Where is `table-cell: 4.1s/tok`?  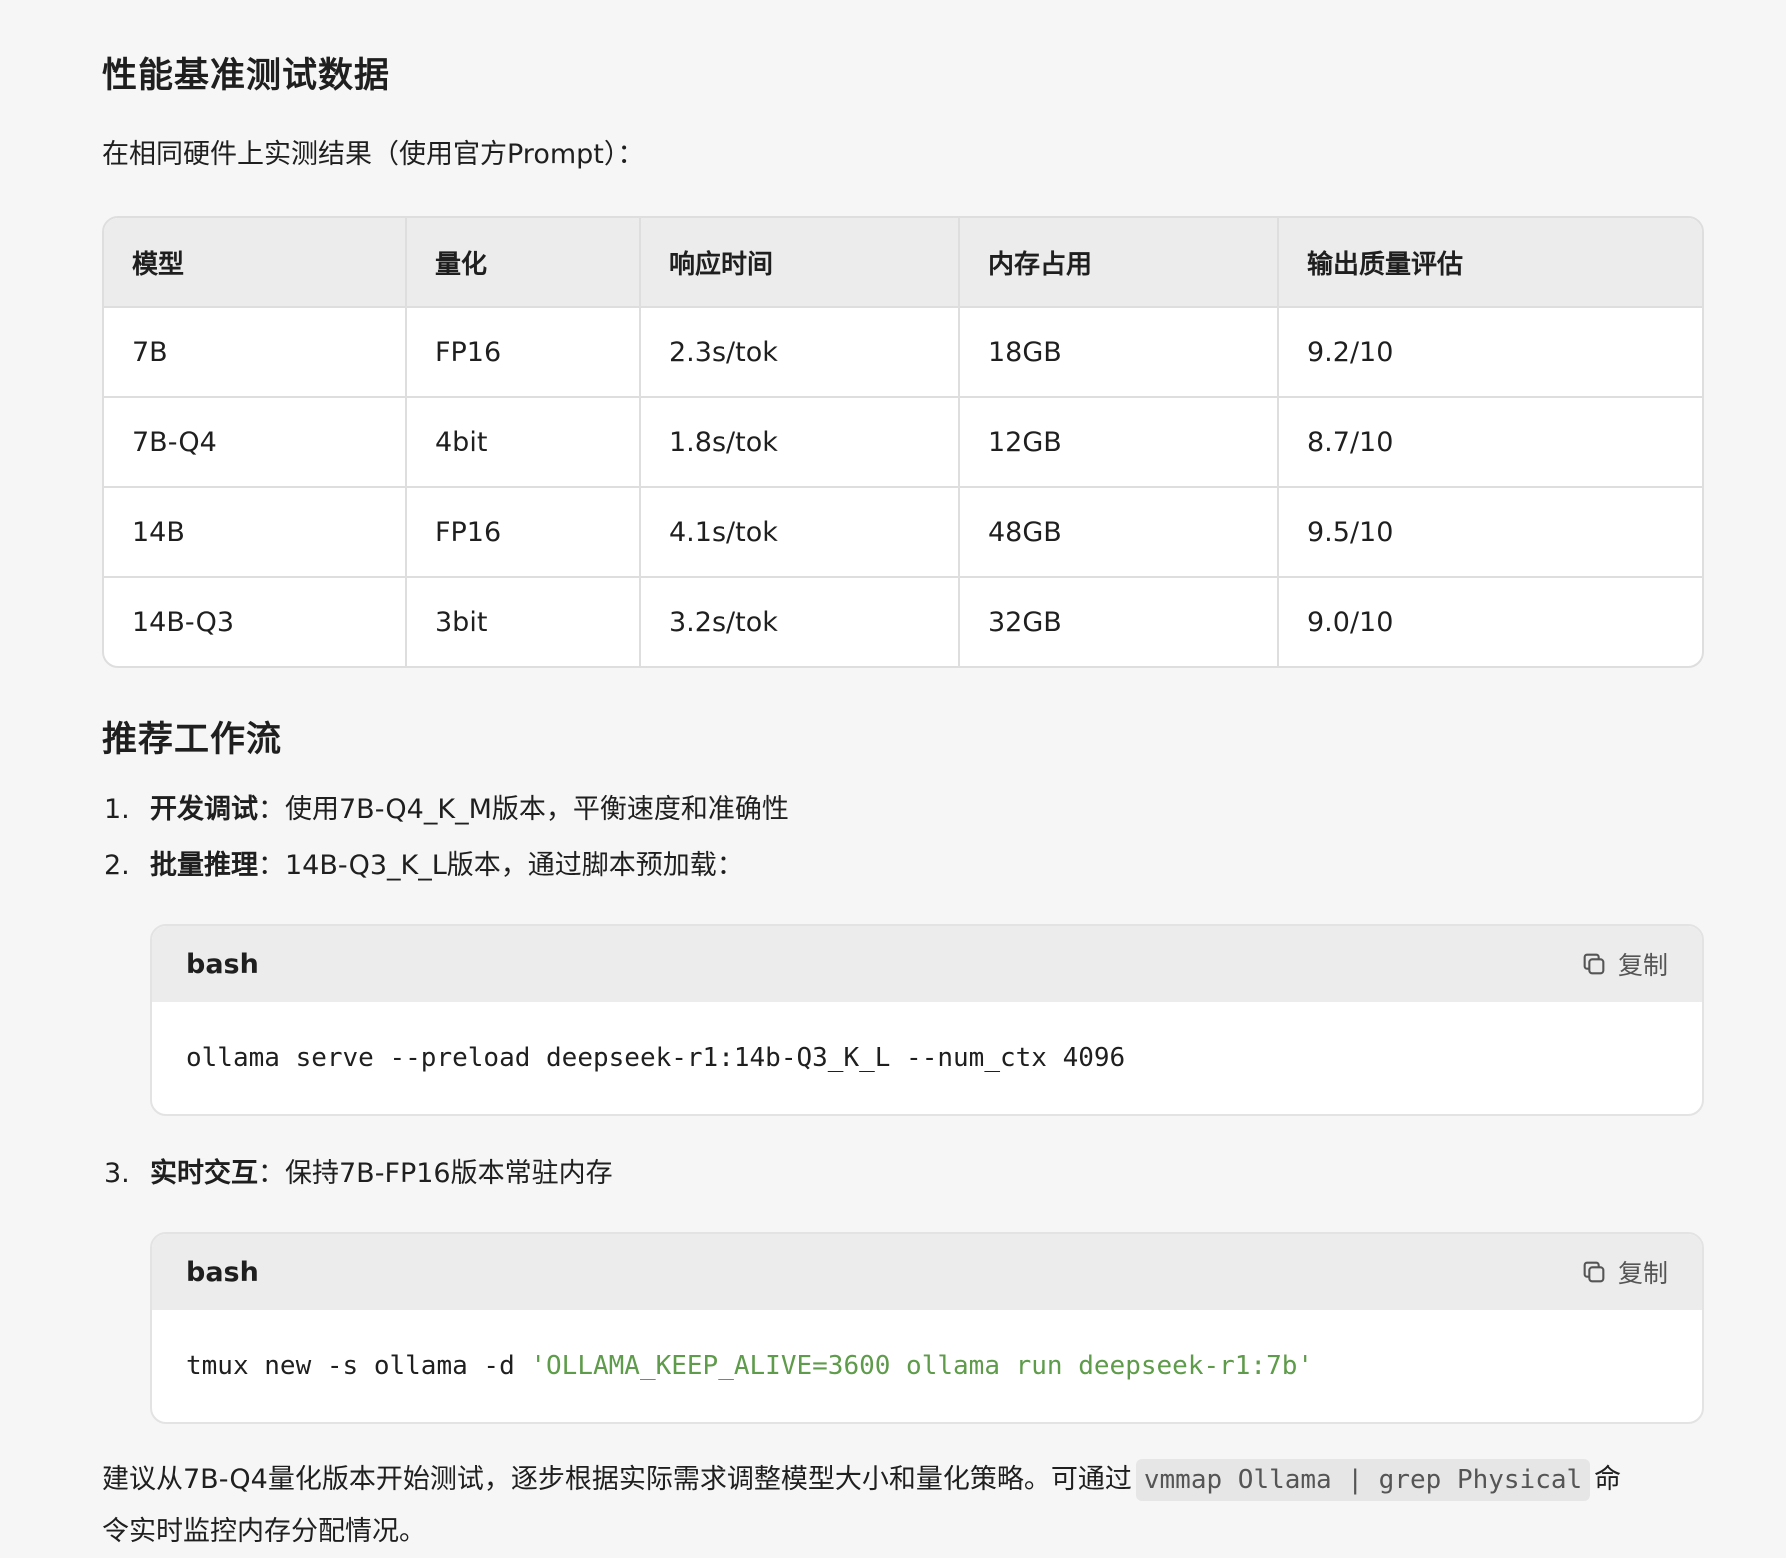
table-cell: 4.1s/tok is located at coordinates (800, 532).